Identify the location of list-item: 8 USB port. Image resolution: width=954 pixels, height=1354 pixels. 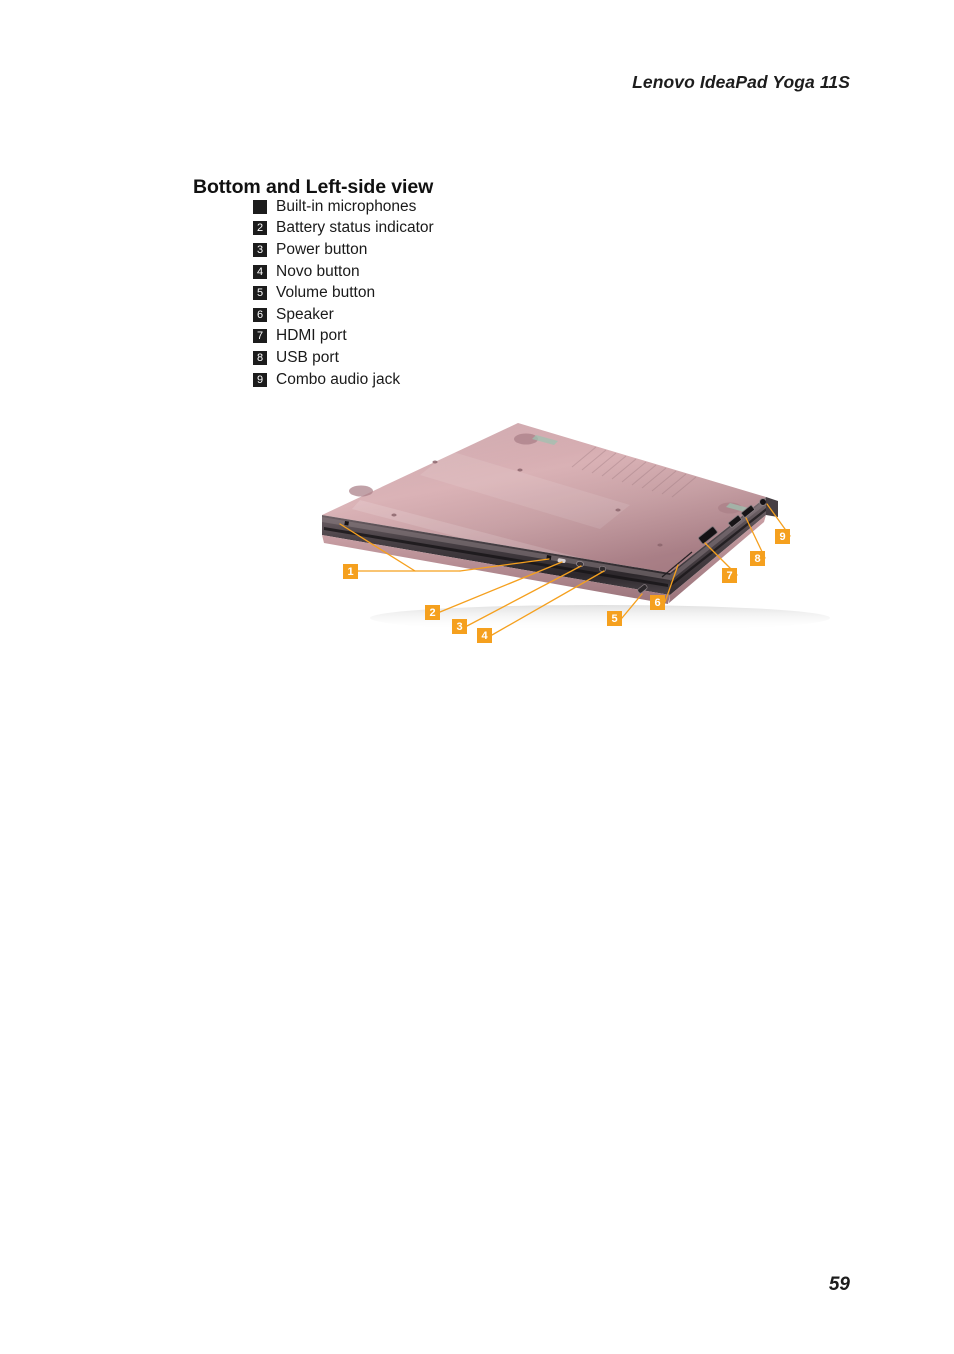
(343, 358).